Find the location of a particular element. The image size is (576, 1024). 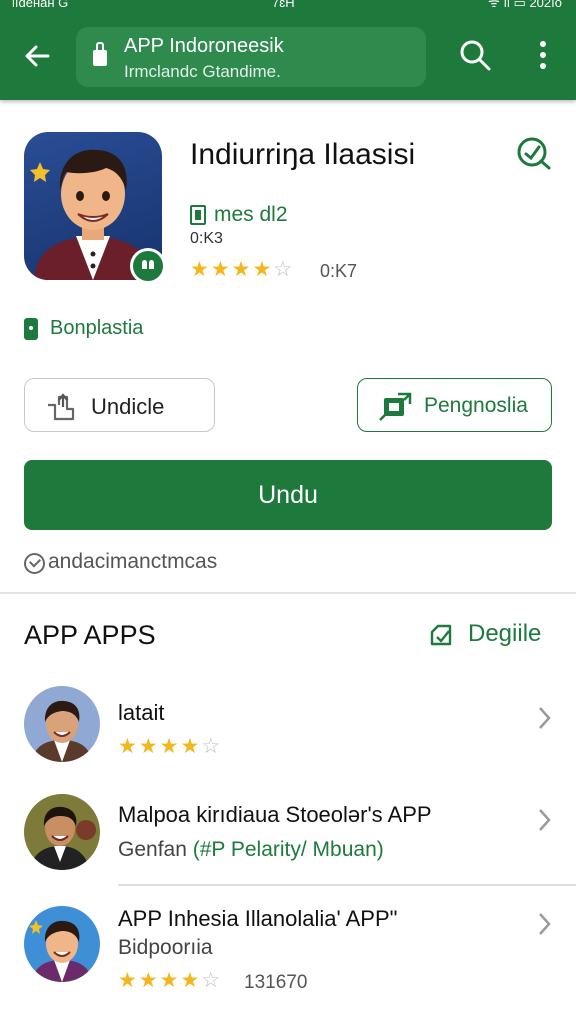

search-field: APP Indoroneesik Irmclandc Gtandime. is located at coordinates (251, 57).